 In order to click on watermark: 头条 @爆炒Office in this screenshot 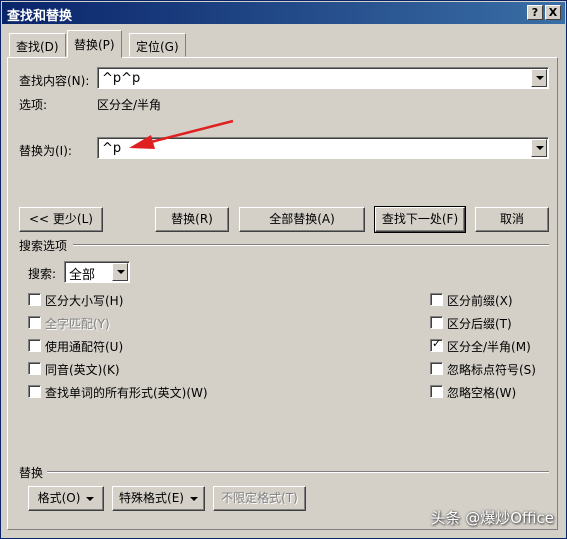, I will do `click(492, 518)`.